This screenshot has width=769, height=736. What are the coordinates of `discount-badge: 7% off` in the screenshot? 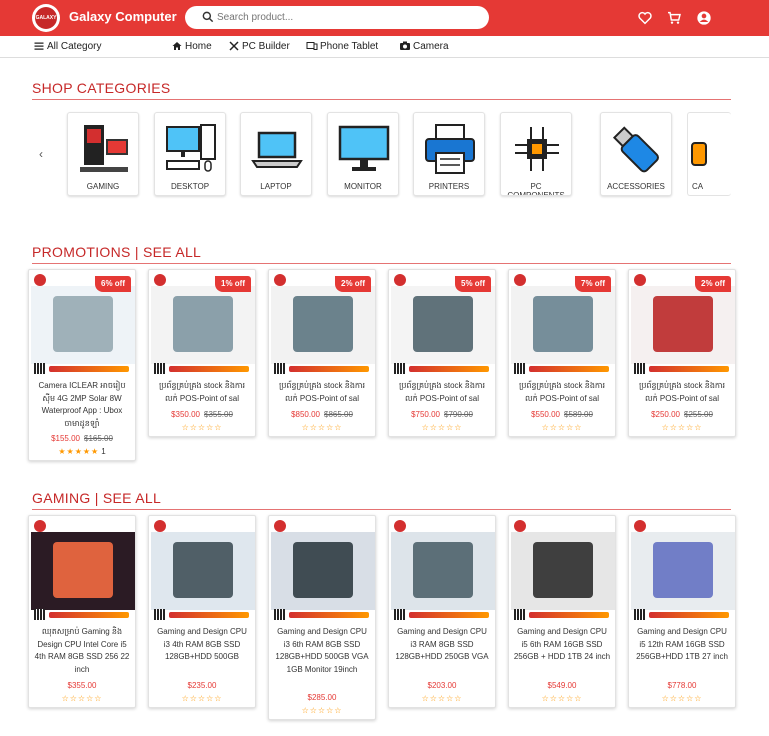 It's located at (593, 284).